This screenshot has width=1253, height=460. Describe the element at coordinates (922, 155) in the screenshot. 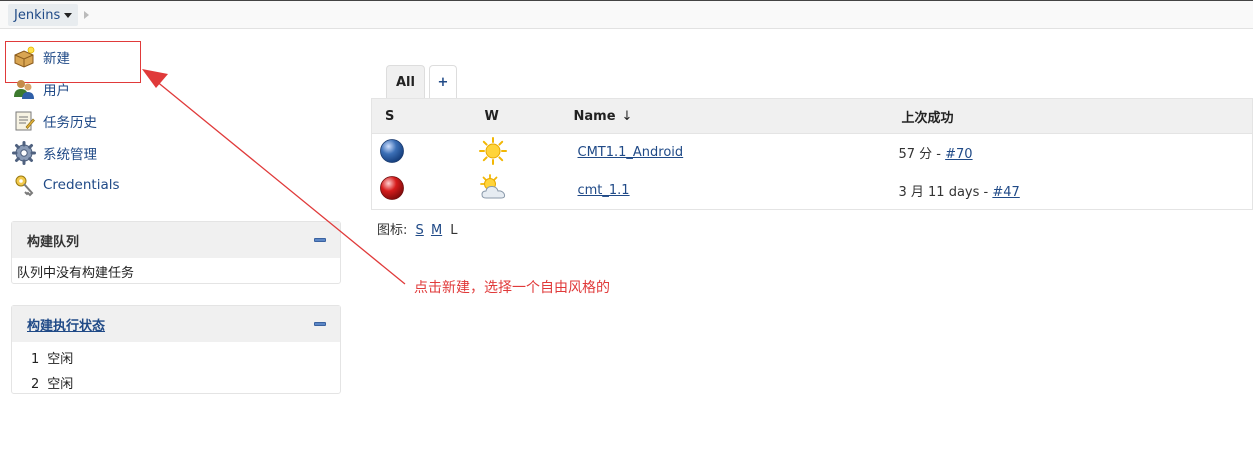

I see `last-success-text: 57 分 -` at that location.